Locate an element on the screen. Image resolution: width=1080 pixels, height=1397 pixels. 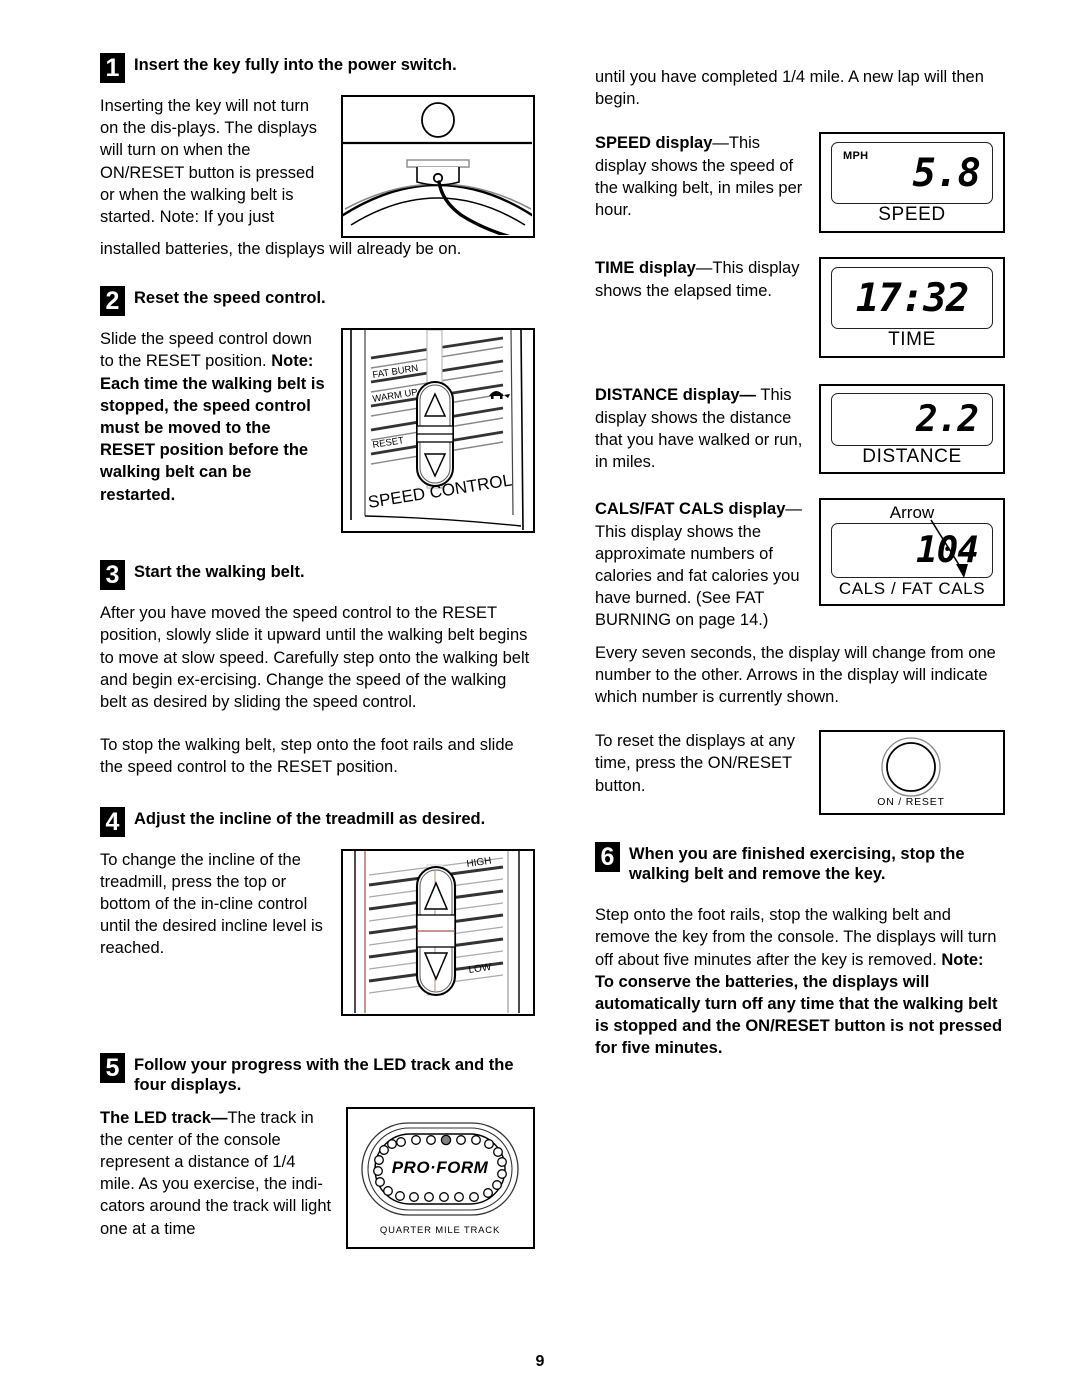
step-2-heading: 2 Reset the speed control. is located at coordinates (317, 301).